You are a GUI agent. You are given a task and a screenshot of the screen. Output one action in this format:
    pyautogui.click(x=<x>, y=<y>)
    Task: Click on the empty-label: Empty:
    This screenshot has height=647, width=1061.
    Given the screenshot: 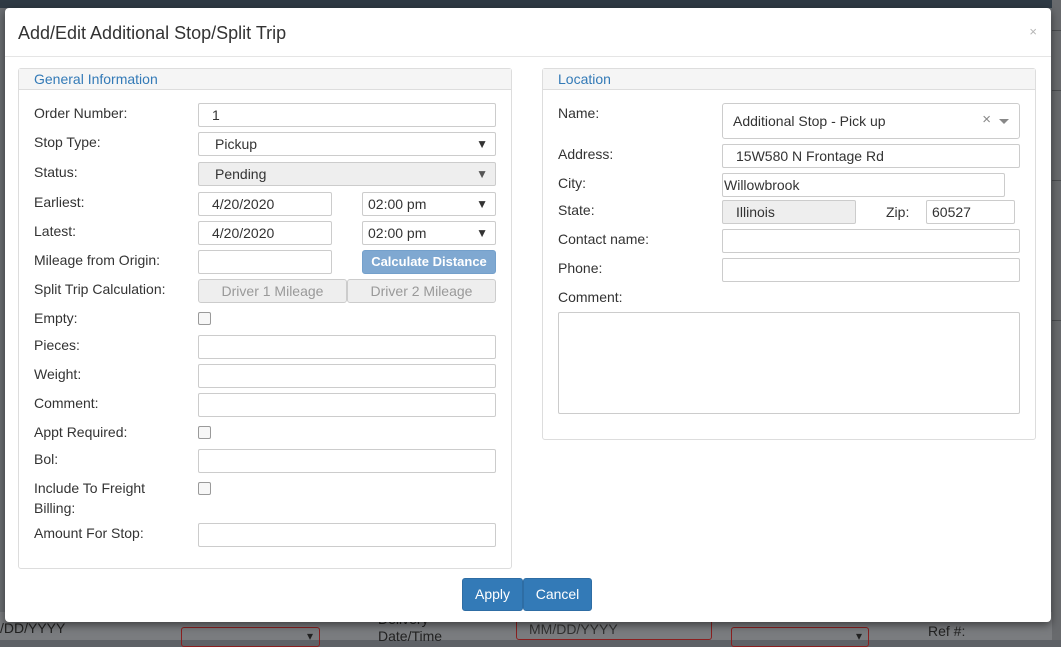 What is the action you would take?
    pyautogui.click(x=56, y=318)
    